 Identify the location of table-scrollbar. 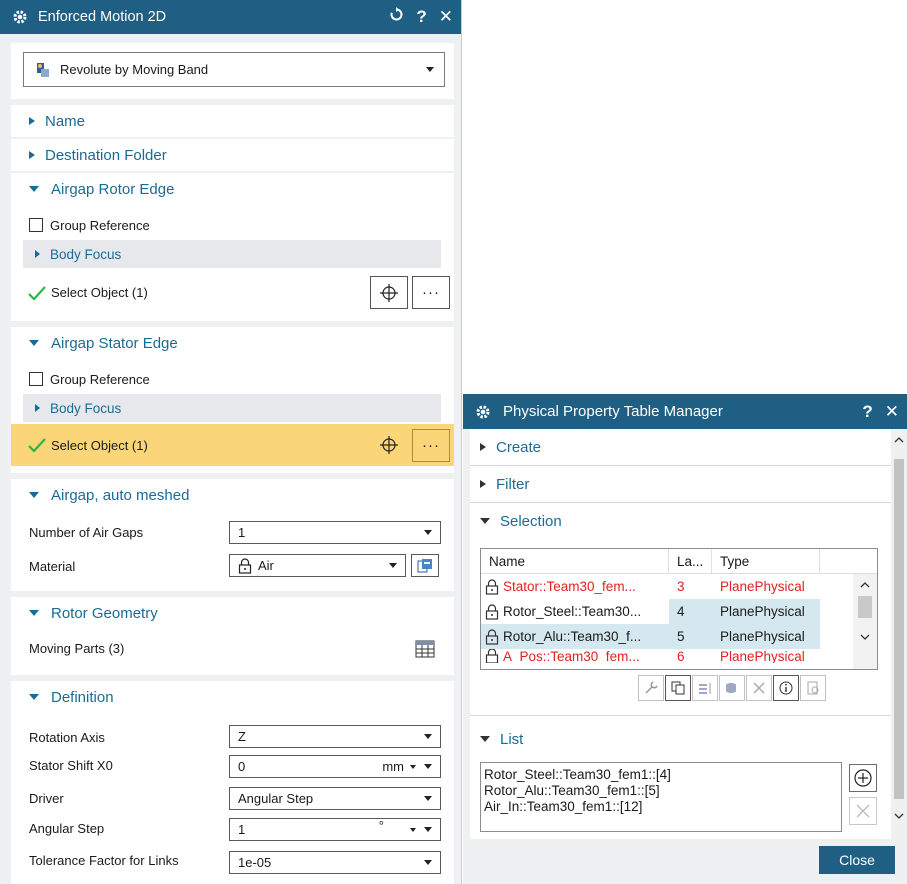
(865, 621).